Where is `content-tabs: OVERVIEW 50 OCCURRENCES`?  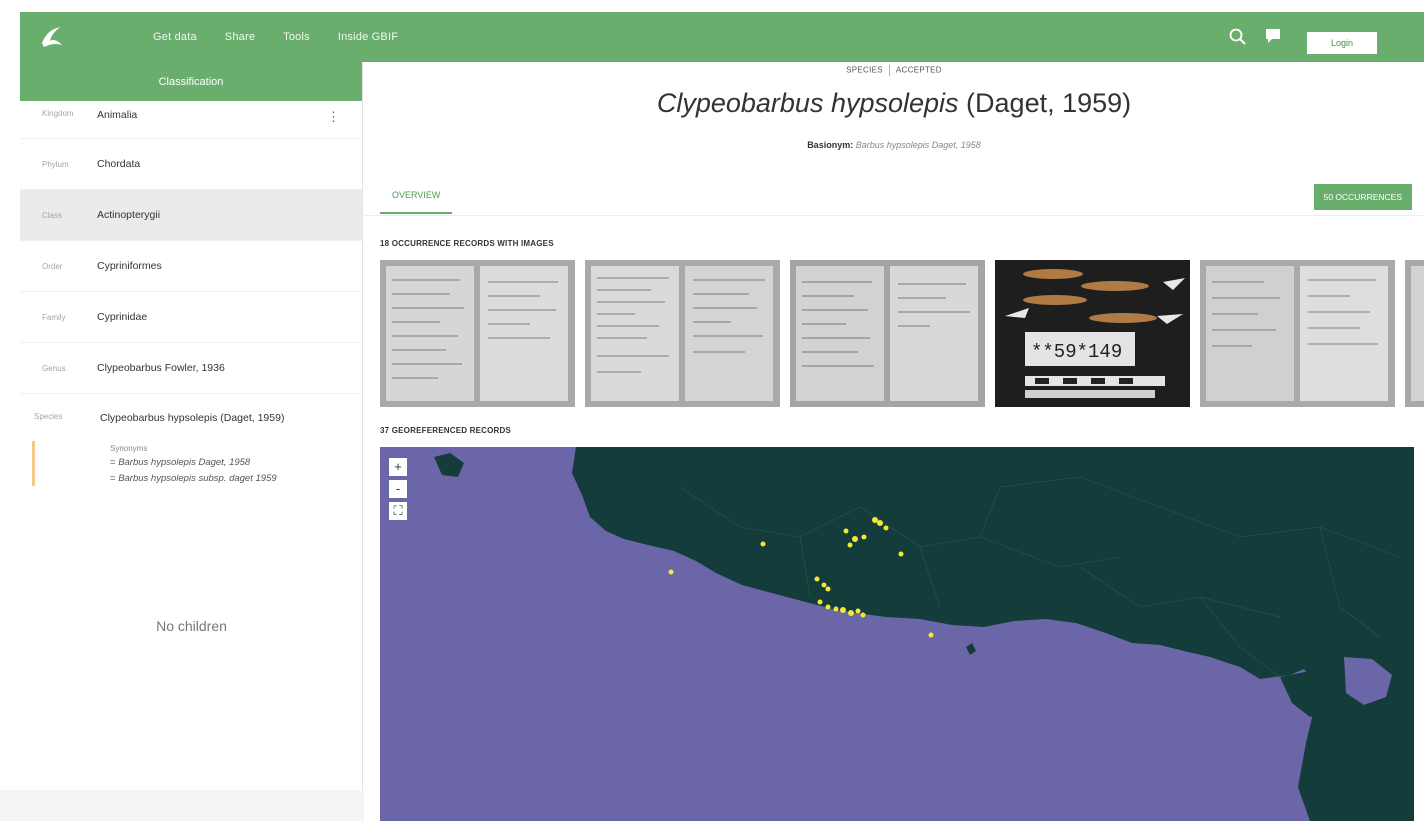
content-tabs: OVERVIEW 50 OCCURRENCES is located at coordinates (894, 194).